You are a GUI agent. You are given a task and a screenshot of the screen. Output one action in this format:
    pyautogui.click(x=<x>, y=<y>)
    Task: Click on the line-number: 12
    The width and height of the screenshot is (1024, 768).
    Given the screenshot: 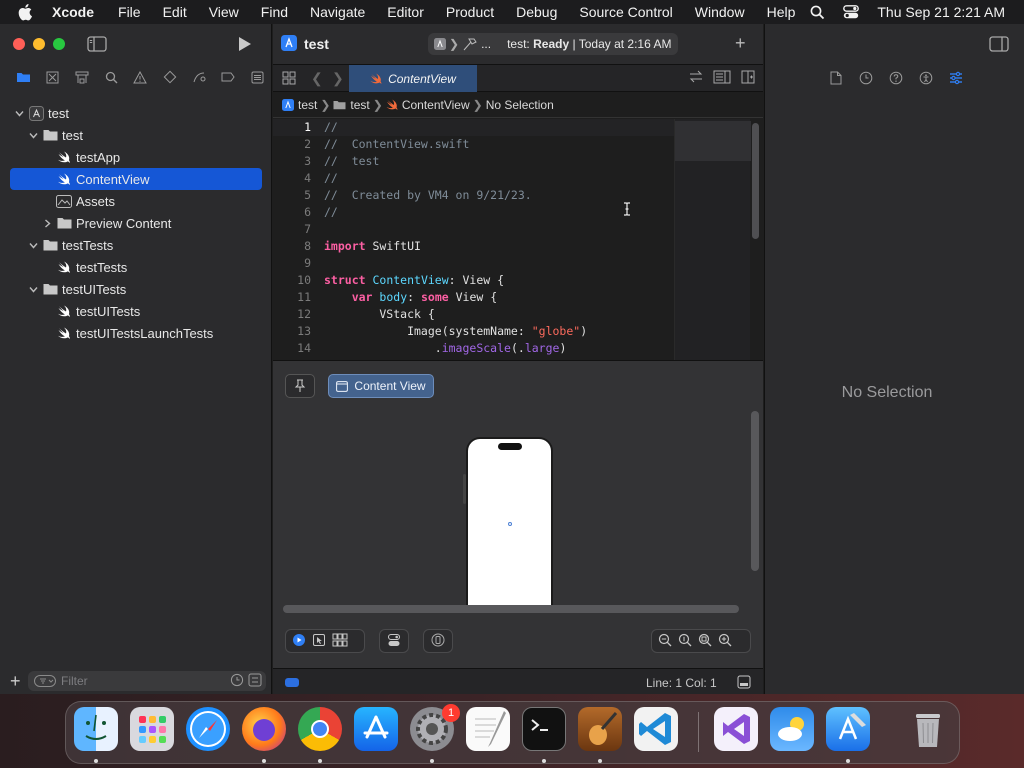 What is the action you would take?
    pyautogui.click(x=292, y=314)
    